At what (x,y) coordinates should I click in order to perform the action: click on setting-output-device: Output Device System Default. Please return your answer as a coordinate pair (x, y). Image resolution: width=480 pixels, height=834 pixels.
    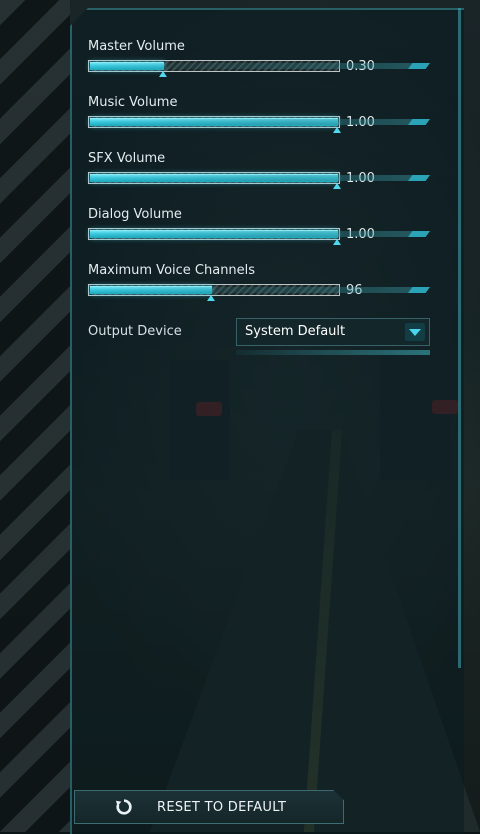
    Looking at the image, I should click on (263, 338).